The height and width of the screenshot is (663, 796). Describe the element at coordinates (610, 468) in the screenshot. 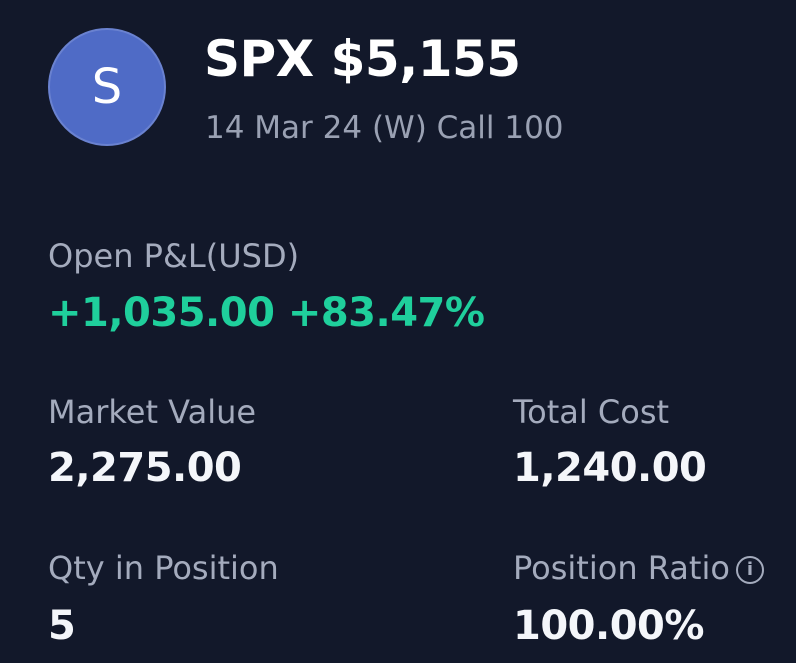

I see `total-cost-value: 1,240.00` at that location.